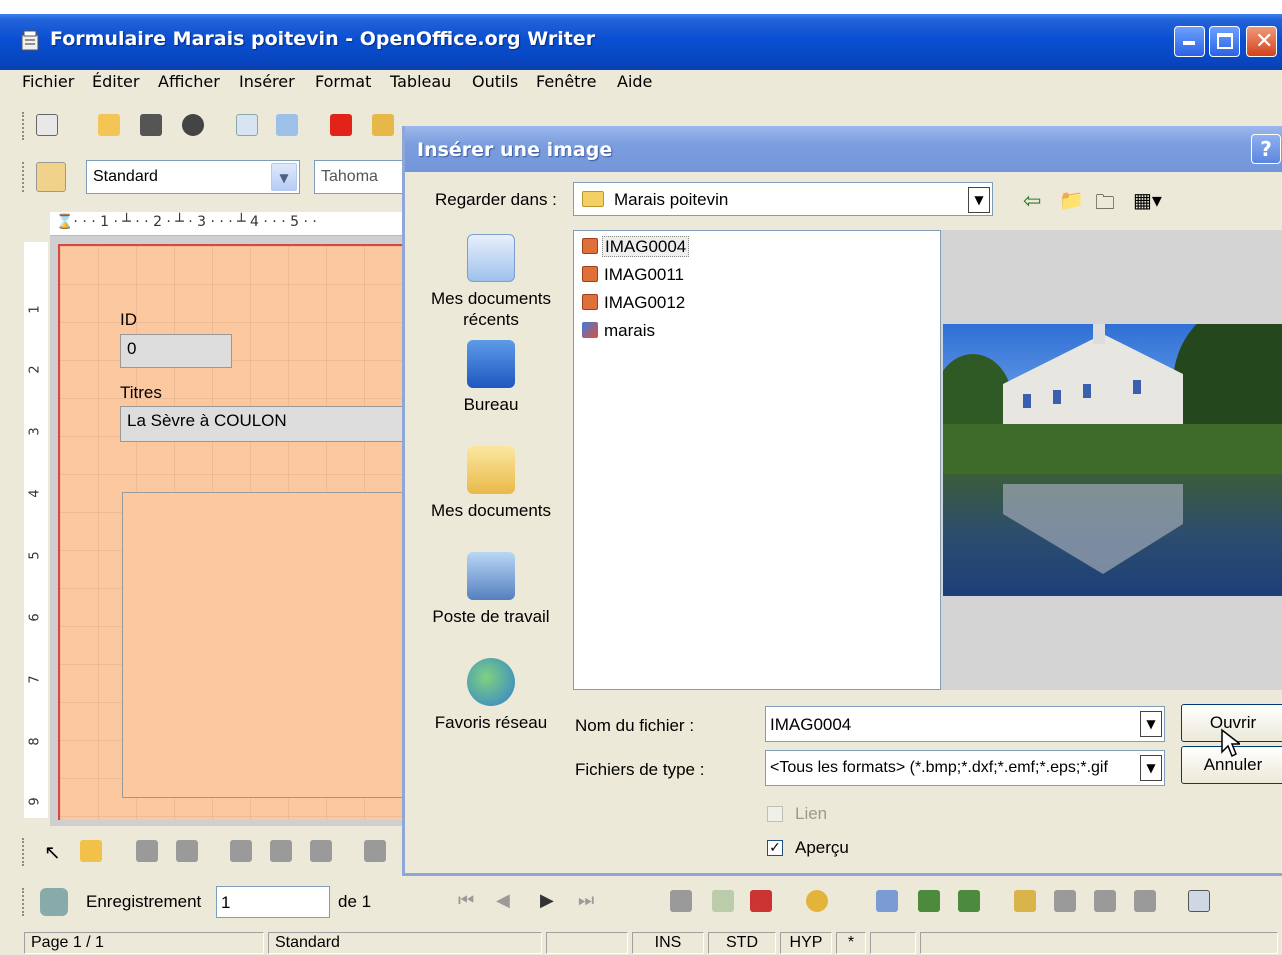 This screenshot has height=955, width=1282. What do you see at coordinates (420, 81) in the screenshot?
I see `menu-tableau: Tableau` at bounding box center [420, 81].